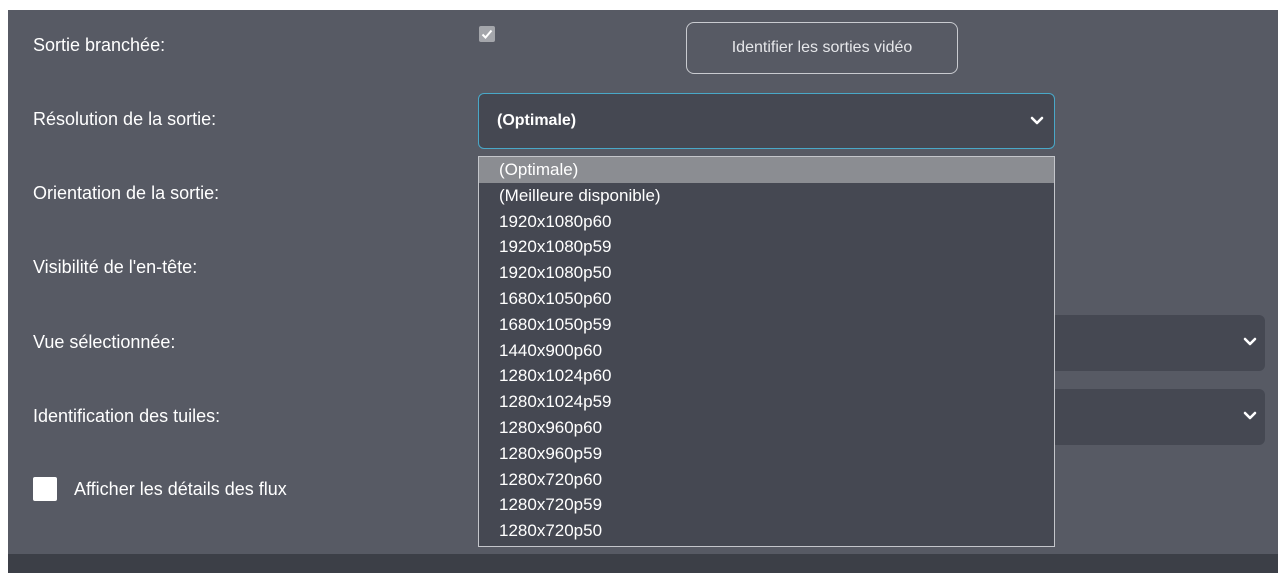 This screenshot has height=573, width=1278. I want to click on label-tile-identification: Identification des tuiles:, so click(127, 416).